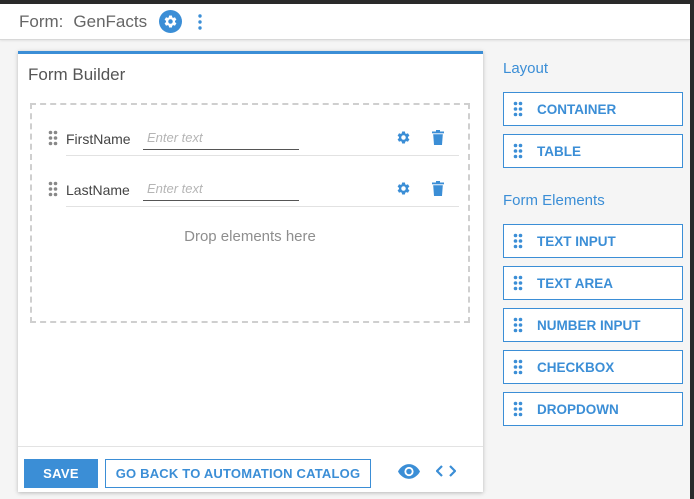 This screenshot has width=694, height=499. I want to click on palette-item-checkbox: CHECKBOX, so click(593, 367).